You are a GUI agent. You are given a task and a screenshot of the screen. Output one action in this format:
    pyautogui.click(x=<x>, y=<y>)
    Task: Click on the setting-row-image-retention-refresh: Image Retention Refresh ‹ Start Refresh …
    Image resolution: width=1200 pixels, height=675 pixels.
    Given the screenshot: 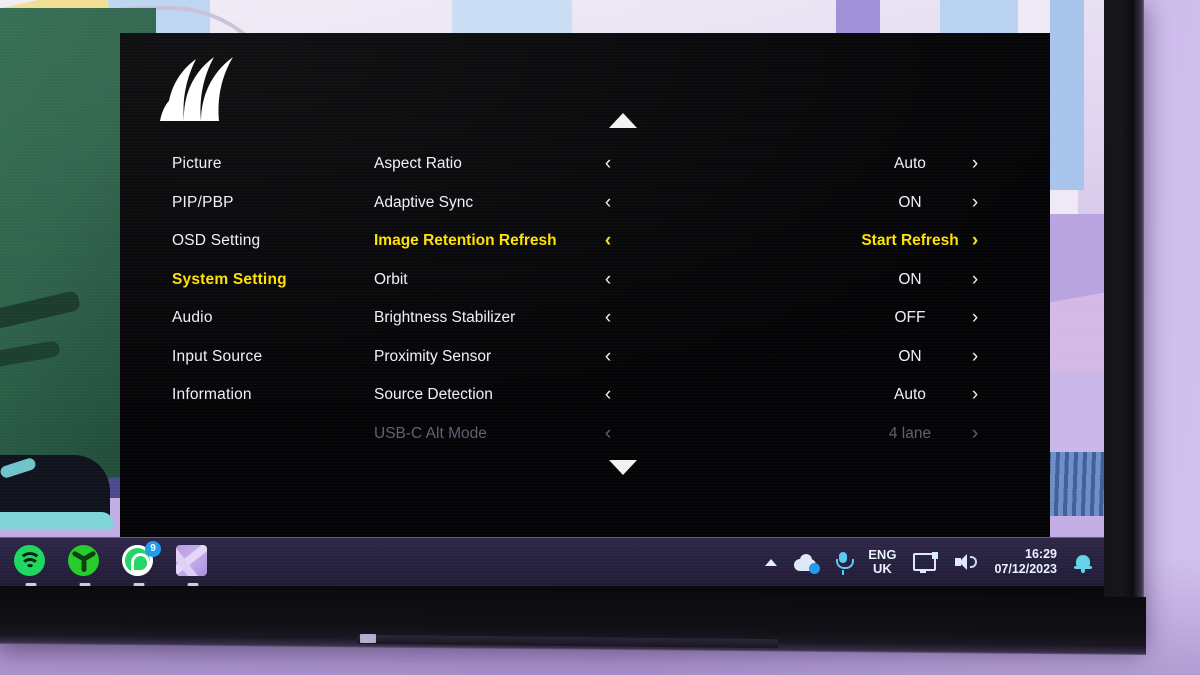 What is the action you would take?
    pyautogui.click(x=585, y=241)
    